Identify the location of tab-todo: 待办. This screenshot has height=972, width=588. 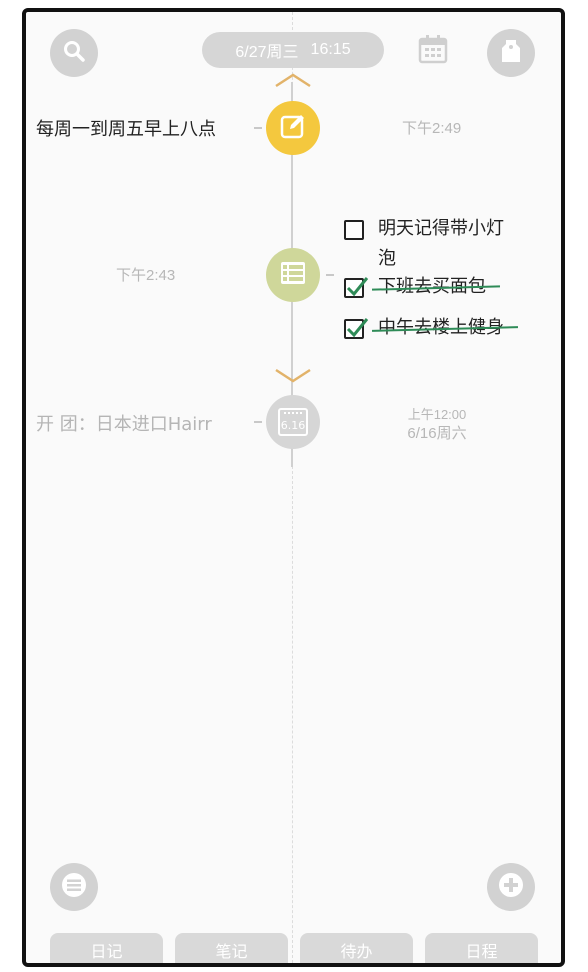
(356, 948).